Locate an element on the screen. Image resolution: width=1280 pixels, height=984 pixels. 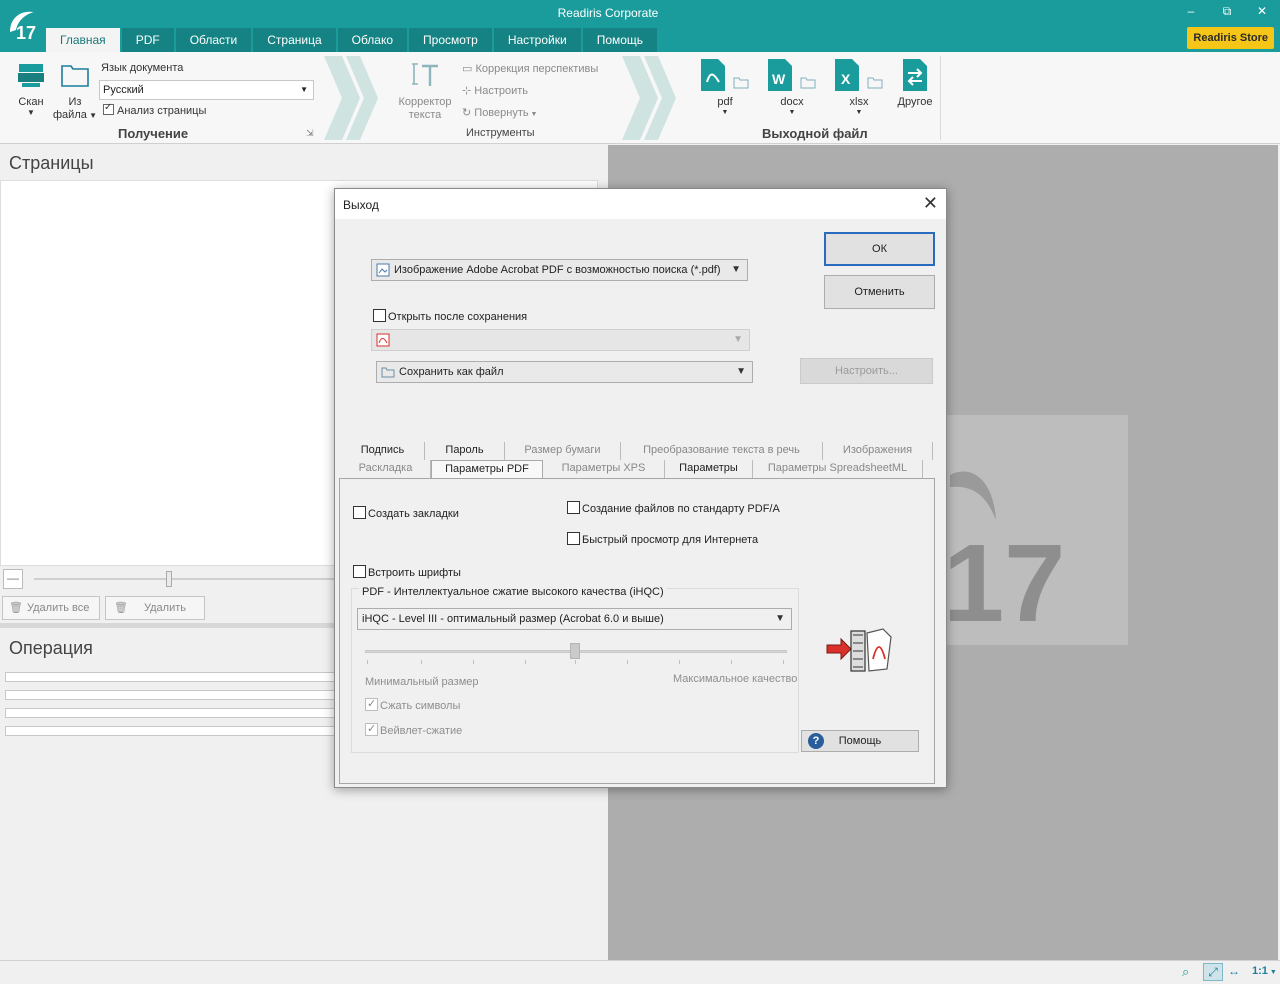
dialog-titlebar: Выход ✕ is located at coordinates (640, 204).